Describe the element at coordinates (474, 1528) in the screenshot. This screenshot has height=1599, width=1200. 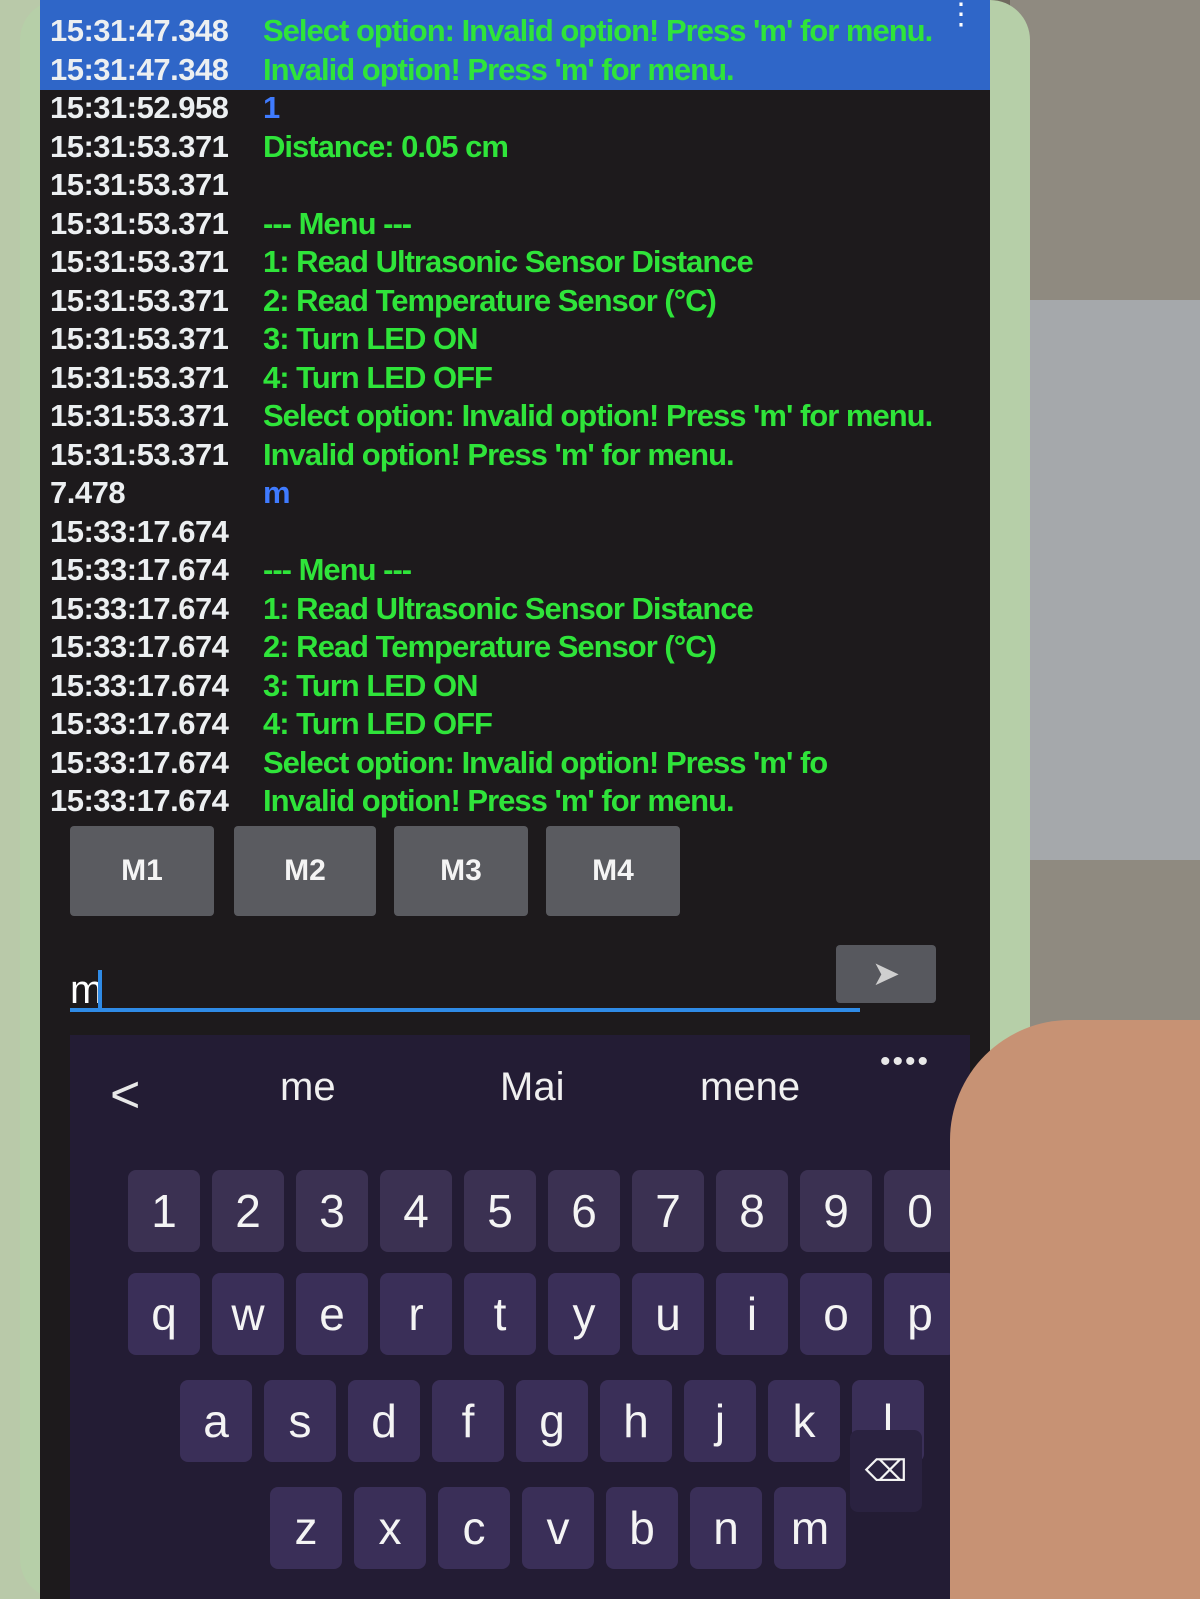
I see `key-c: c` at that location.